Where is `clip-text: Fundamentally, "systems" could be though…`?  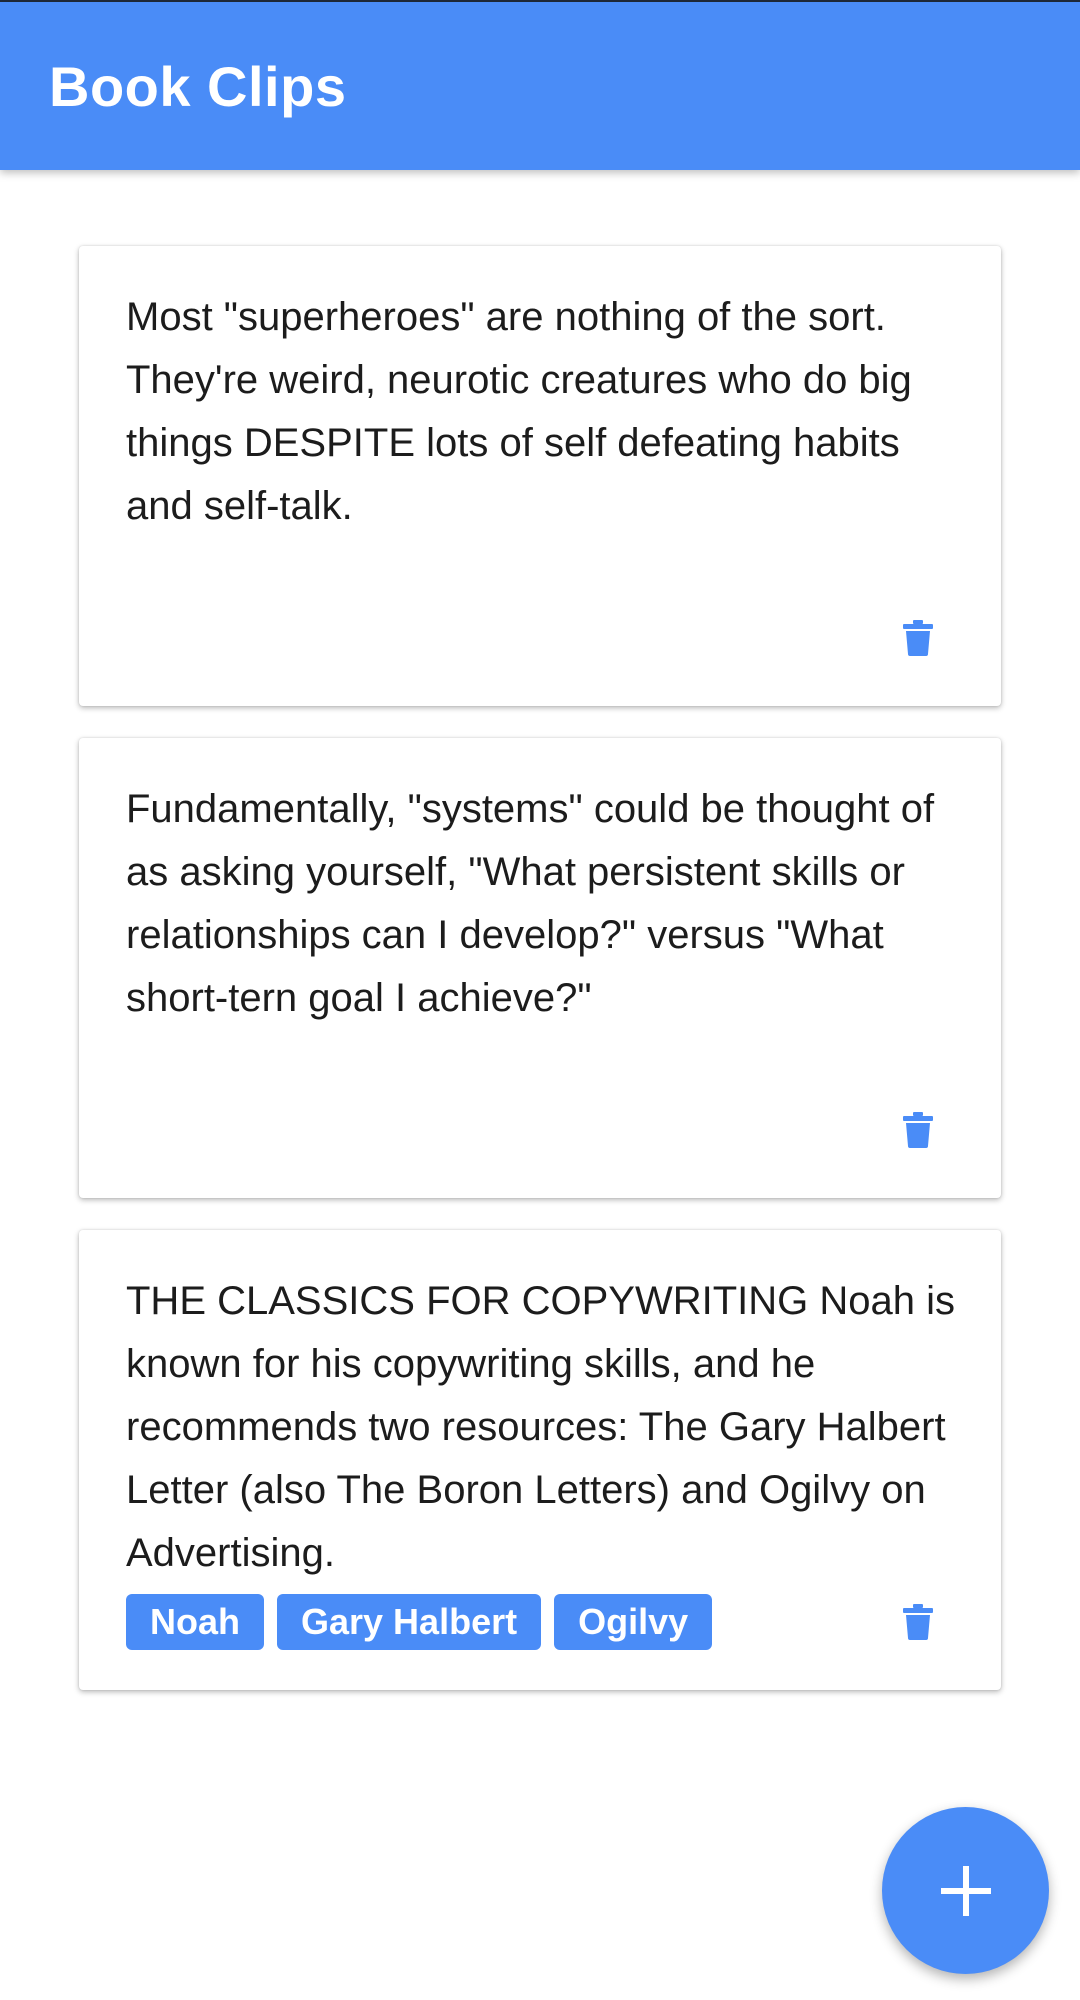
clip-text: Fundamentally, "systems" could be though… is located at coordinates (530, 903).